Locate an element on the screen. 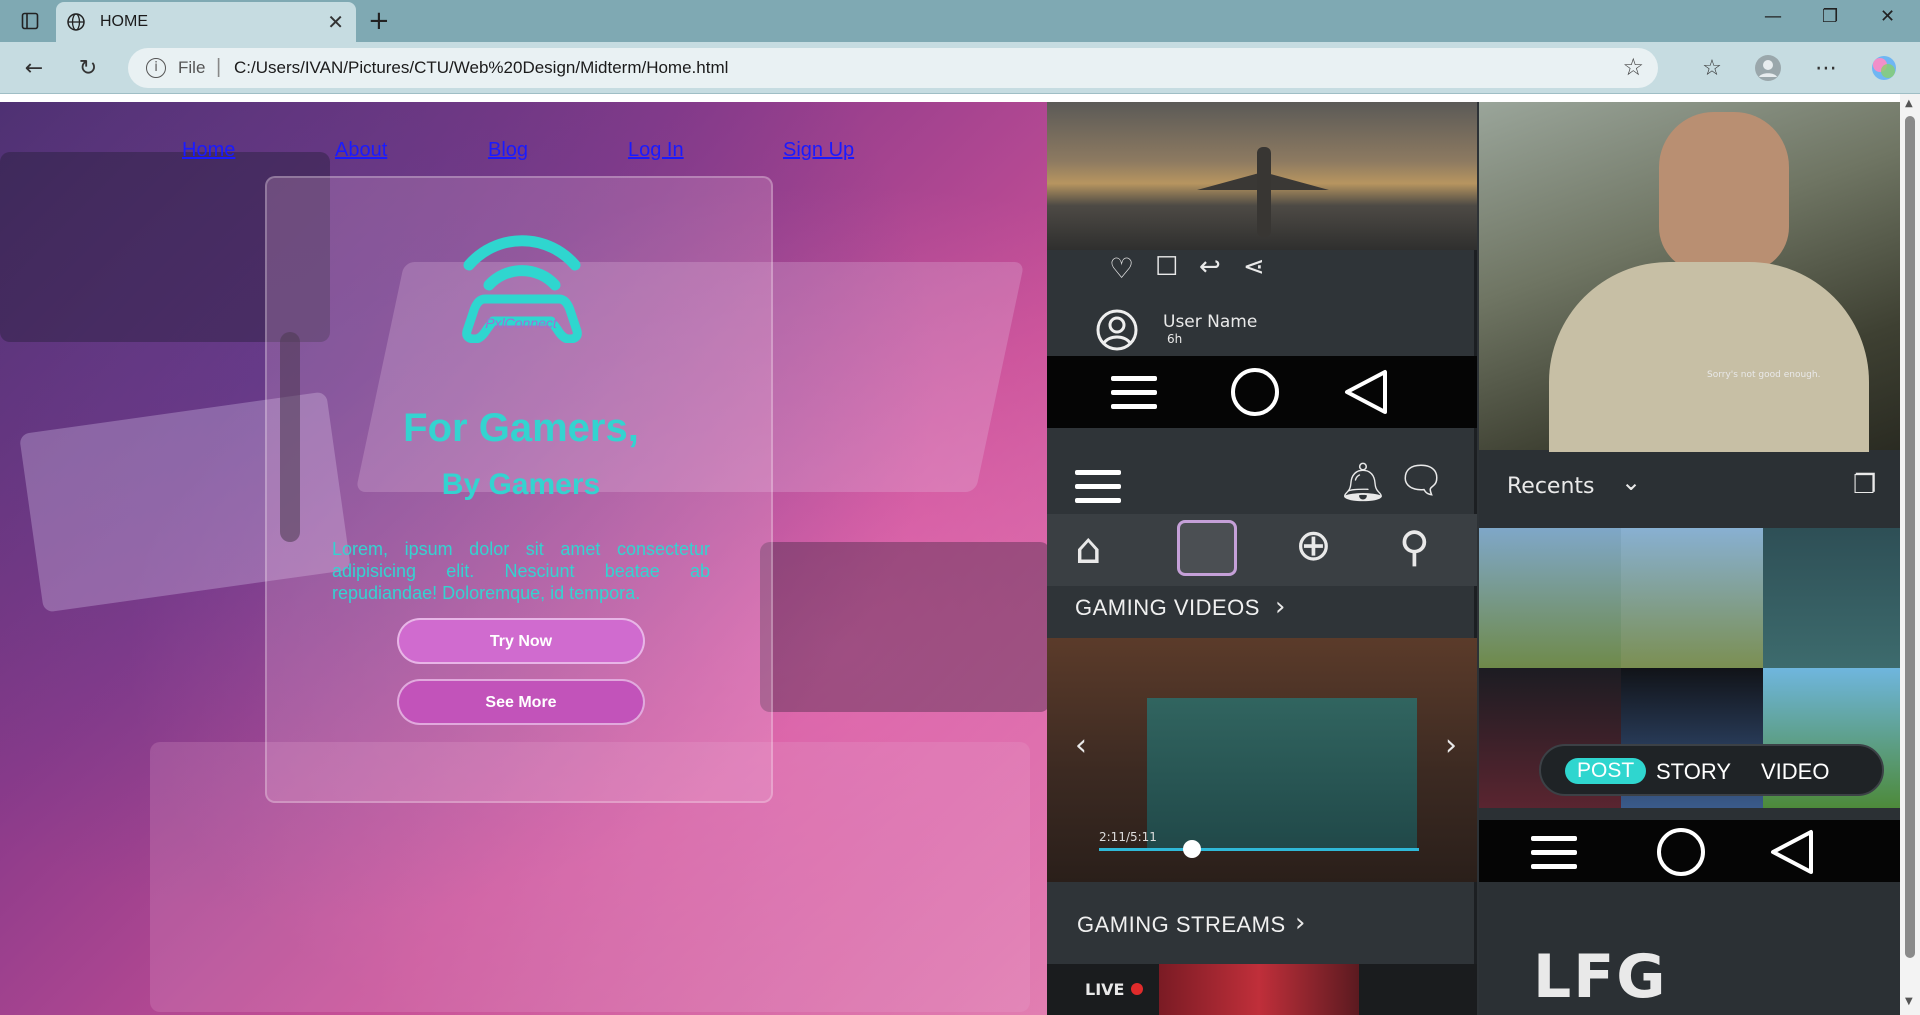 This screenshot has width=1920, height=1015. post-image is located at coordinates (1262, 176).